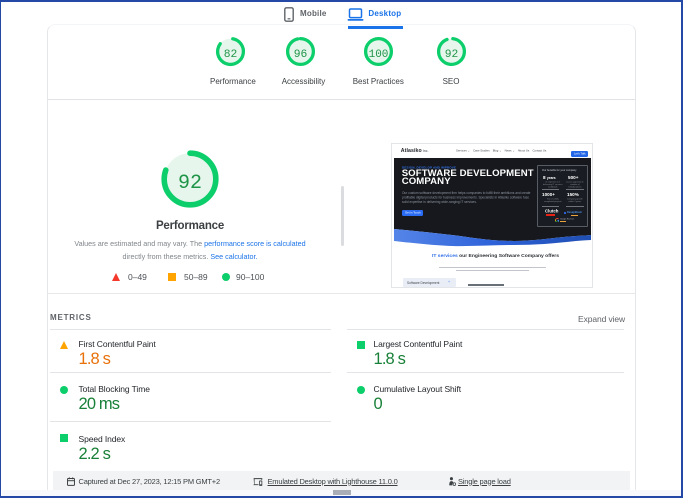  I want to click on svg-text: 96, so click(301, 55).